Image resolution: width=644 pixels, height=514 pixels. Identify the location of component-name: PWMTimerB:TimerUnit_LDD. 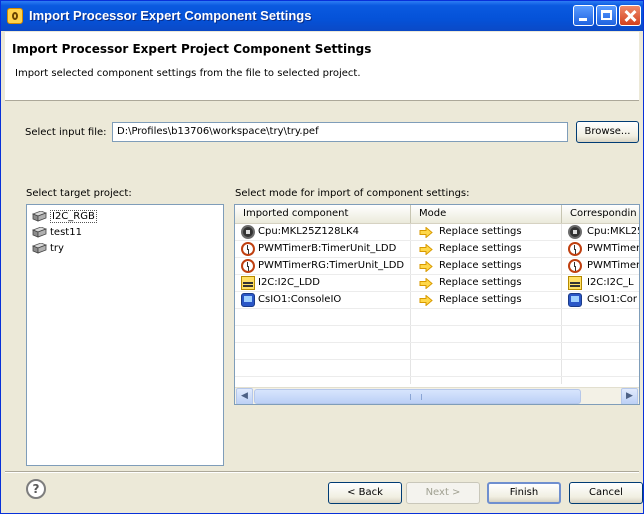
(327, 248).